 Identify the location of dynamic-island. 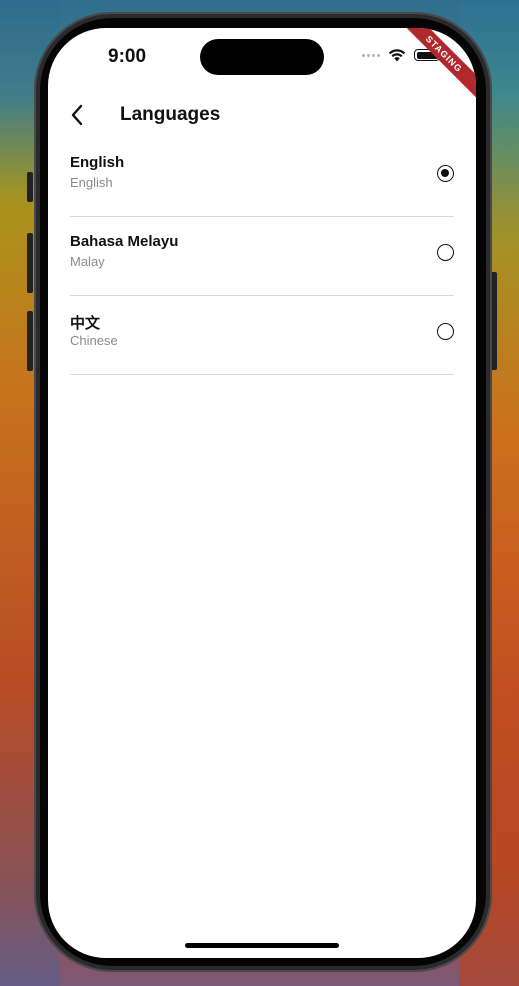
(262, 57).